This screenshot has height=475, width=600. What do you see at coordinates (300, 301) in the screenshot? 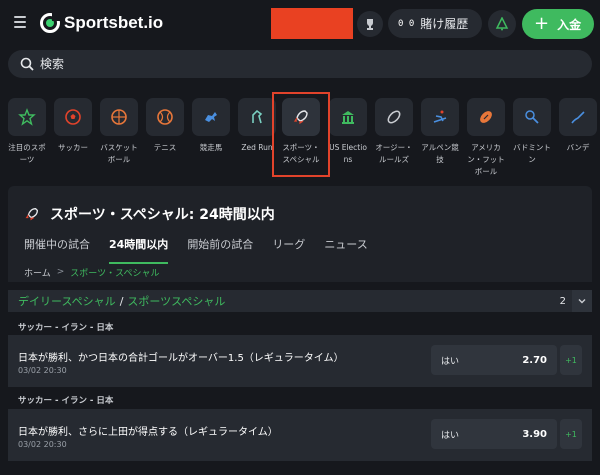
I see `market-section-header: デイリースペシャル / スポーツスペシャル 2` at bounding box center [300, 301].